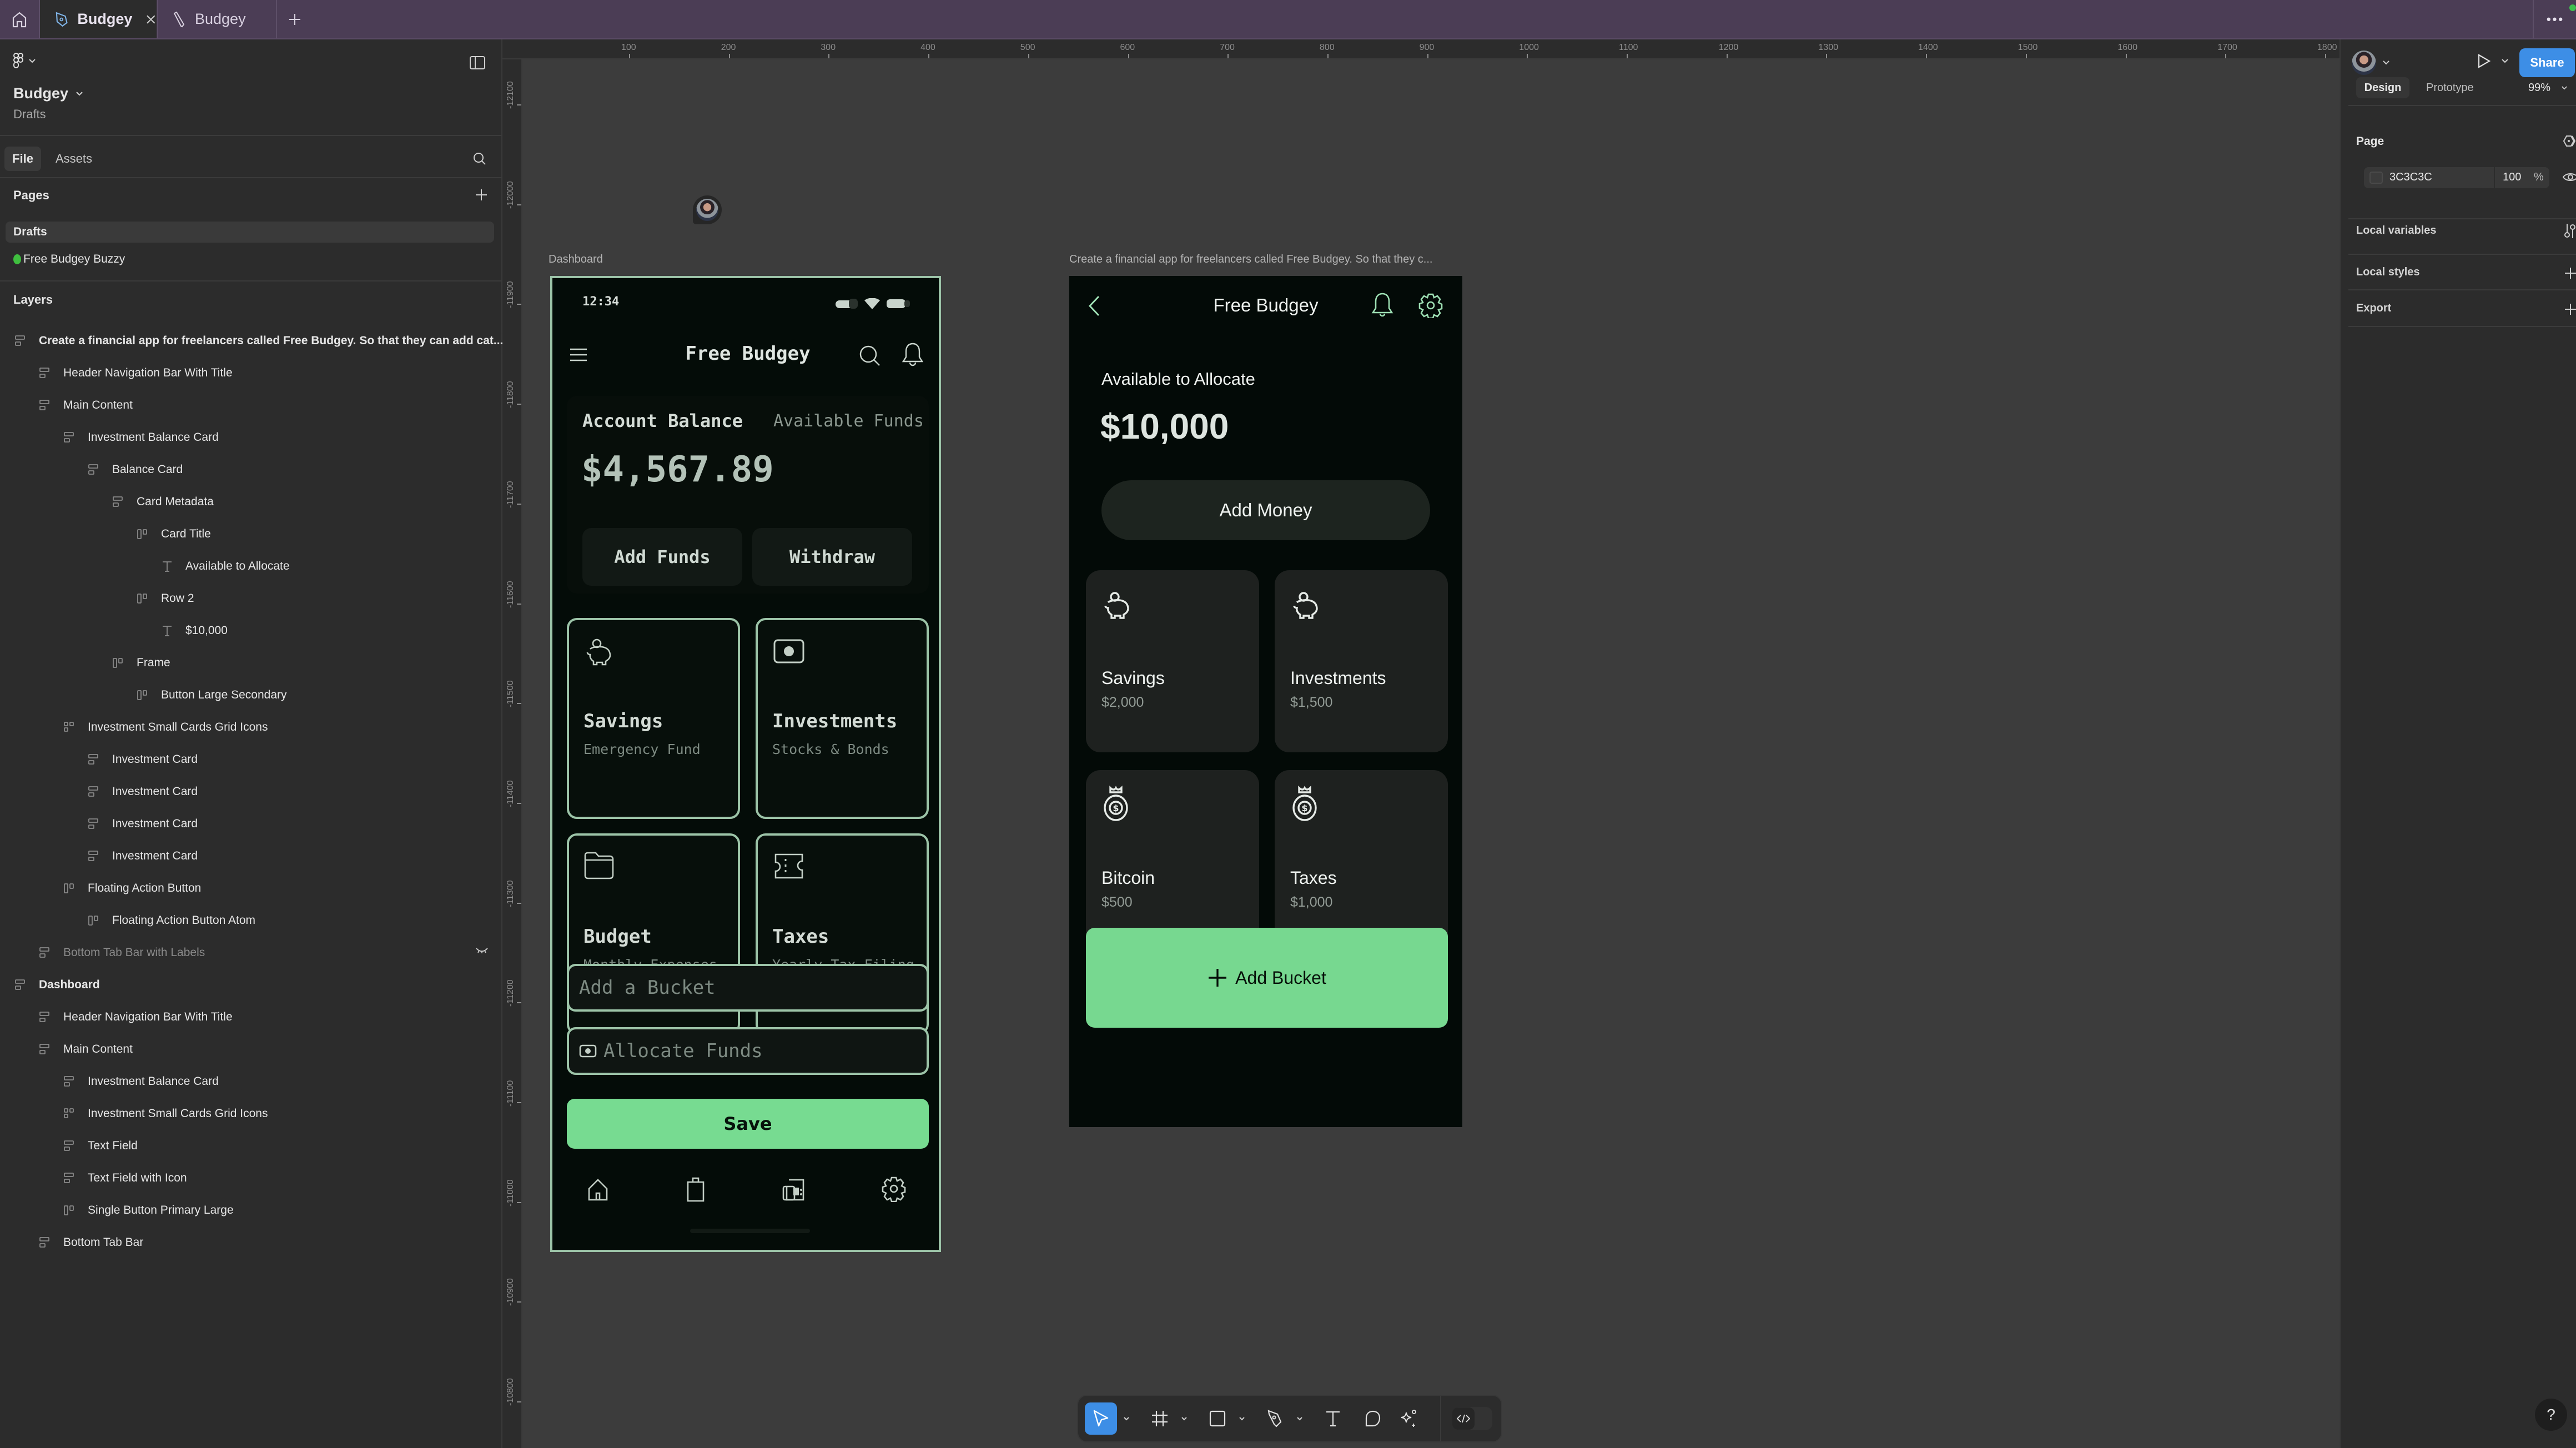 The image size is (2576, 1448). Describe the element at coordinates (748, 1051) in the screenshot. I see `allocate-funds-field: Allocate Funds` at that location.